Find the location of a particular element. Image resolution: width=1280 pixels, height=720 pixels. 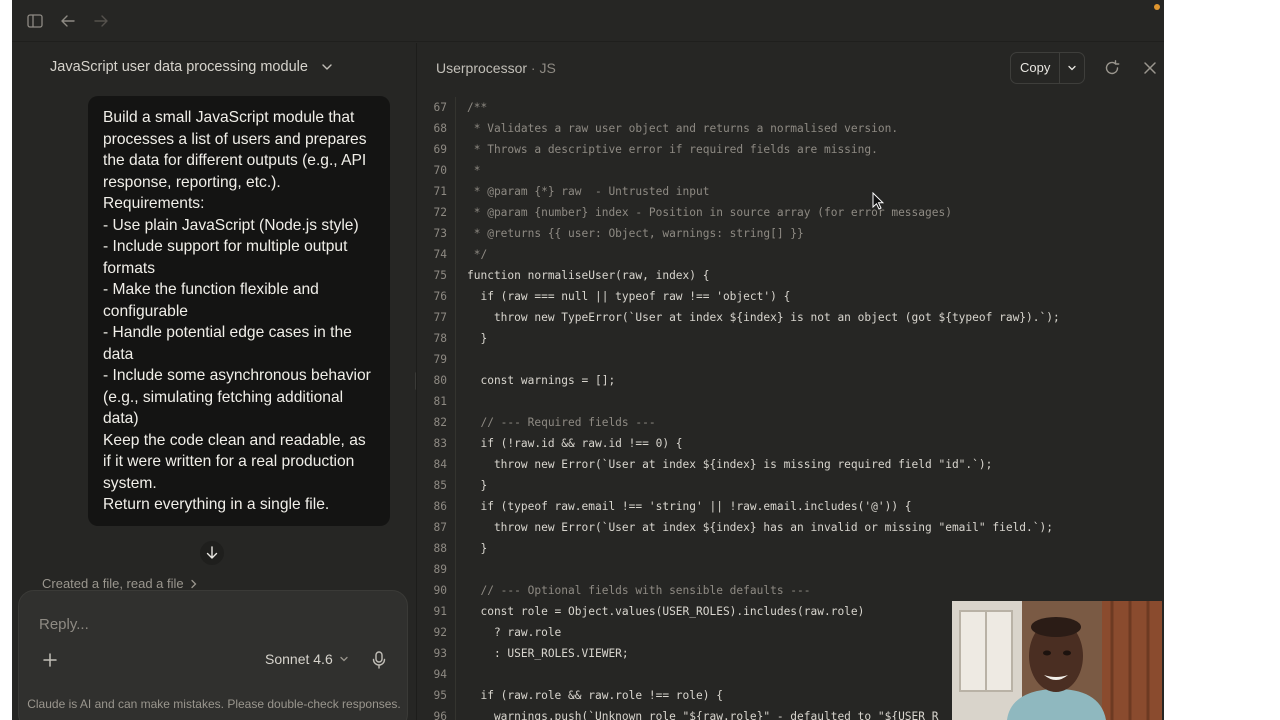

code-line: 89 is located at coordinates (442, 569).